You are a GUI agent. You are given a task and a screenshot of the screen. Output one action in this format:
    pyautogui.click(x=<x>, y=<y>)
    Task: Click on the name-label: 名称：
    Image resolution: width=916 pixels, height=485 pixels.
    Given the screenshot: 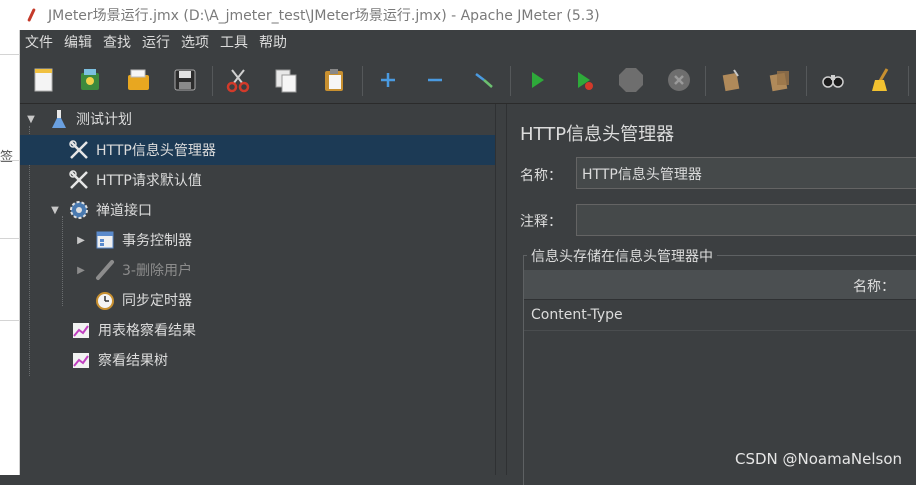 What is the action you would take?
    pyautogui.click(x=541, y=176)
    